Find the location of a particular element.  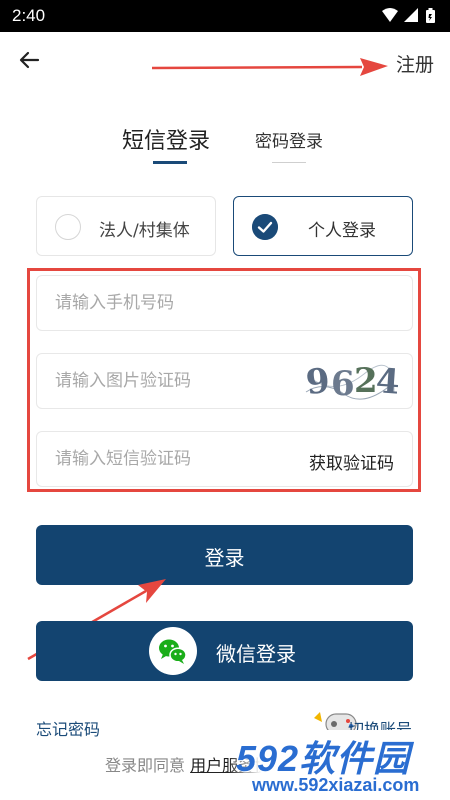

login-button-label: 登录 is located at coordinates (224, 558).